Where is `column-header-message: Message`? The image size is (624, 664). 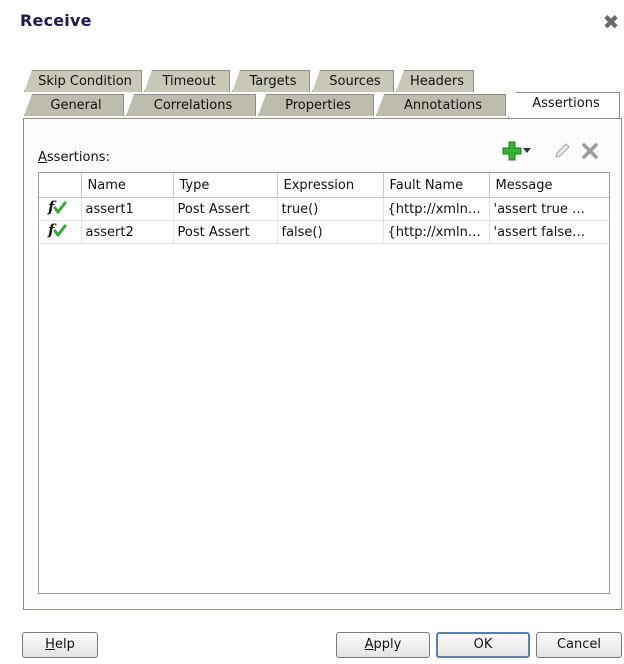 column-header-message: Message is located at coordinates (549, 185).